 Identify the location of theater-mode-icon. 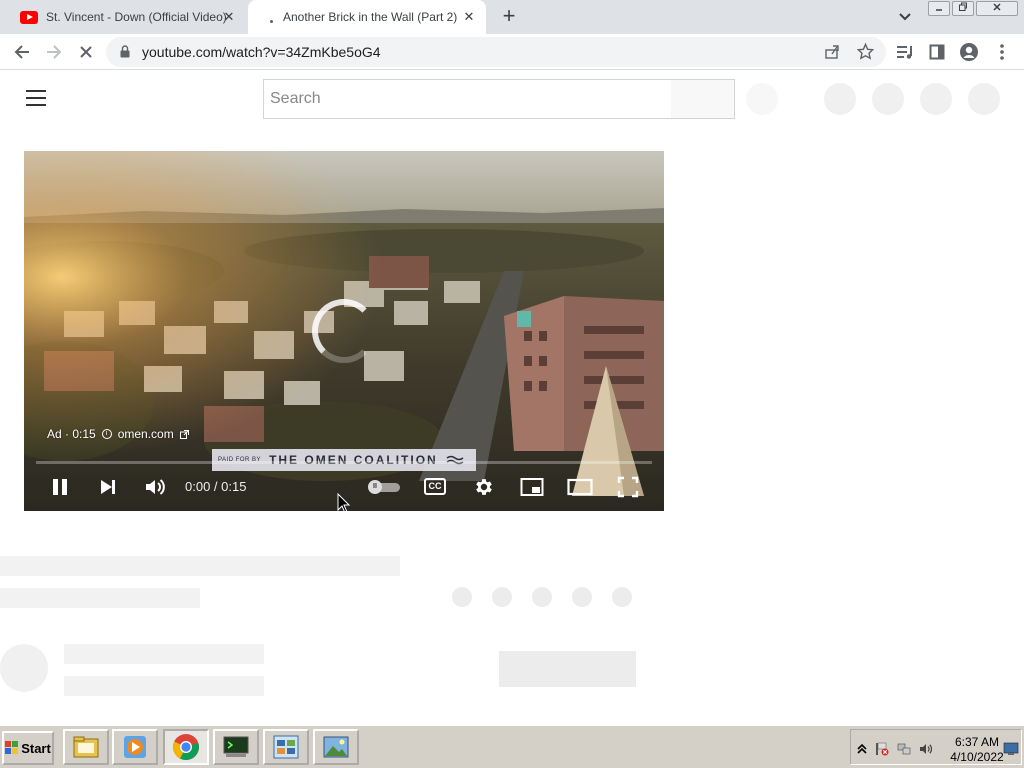
(580, 487).